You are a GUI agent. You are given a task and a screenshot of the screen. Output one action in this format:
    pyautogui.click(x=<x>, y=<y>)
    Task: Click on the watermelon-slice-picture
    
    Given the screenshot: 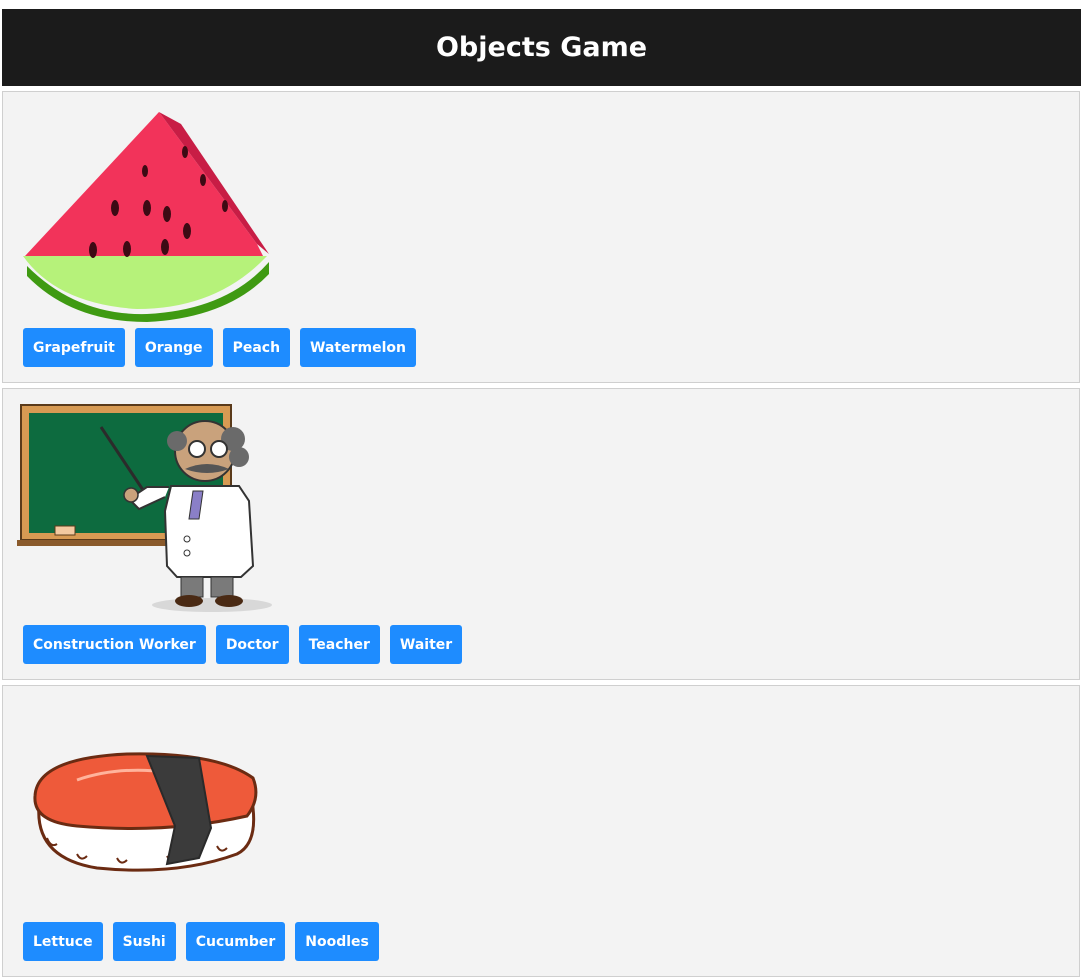 What is the action you would take?
    pyautogui.click(x=146, y=217)
    